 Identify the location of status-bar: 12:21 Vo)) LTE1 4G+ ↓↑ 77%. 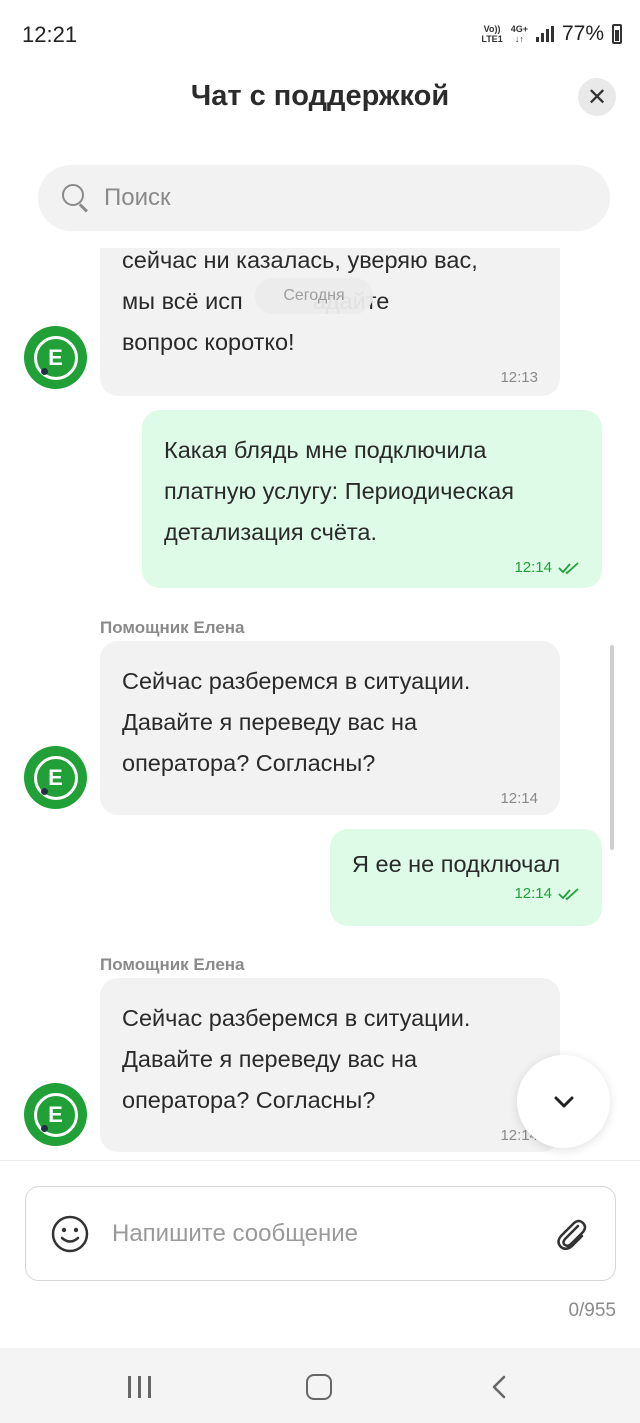
(320, 36).